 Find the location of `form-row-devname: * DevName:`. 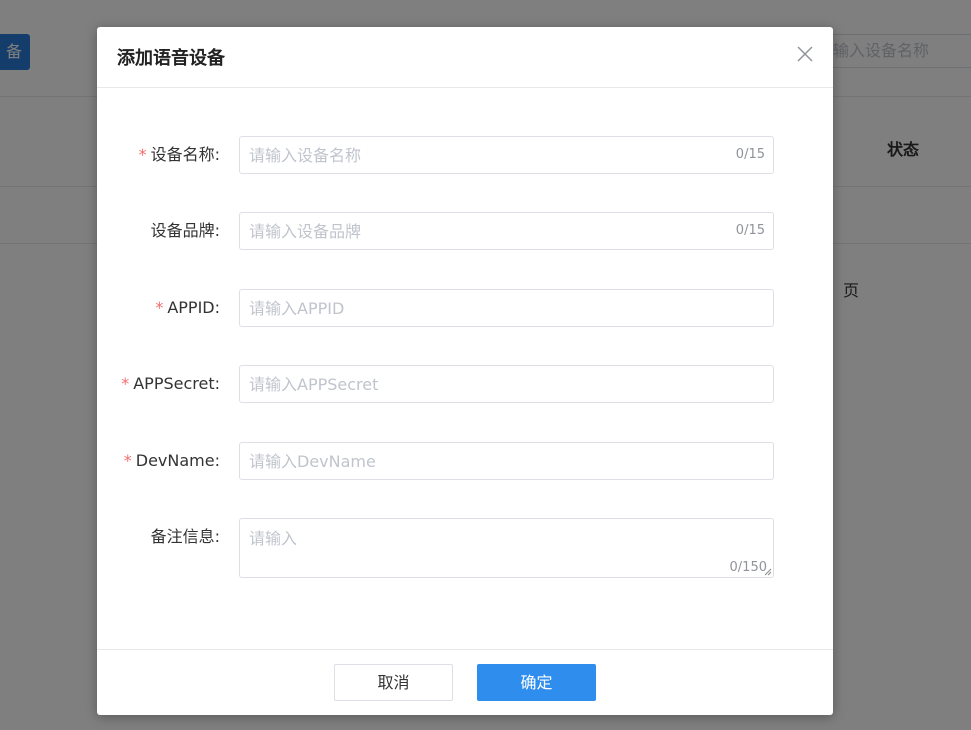

form-row-devname: * DevName: is located at coordinates (465, 461).